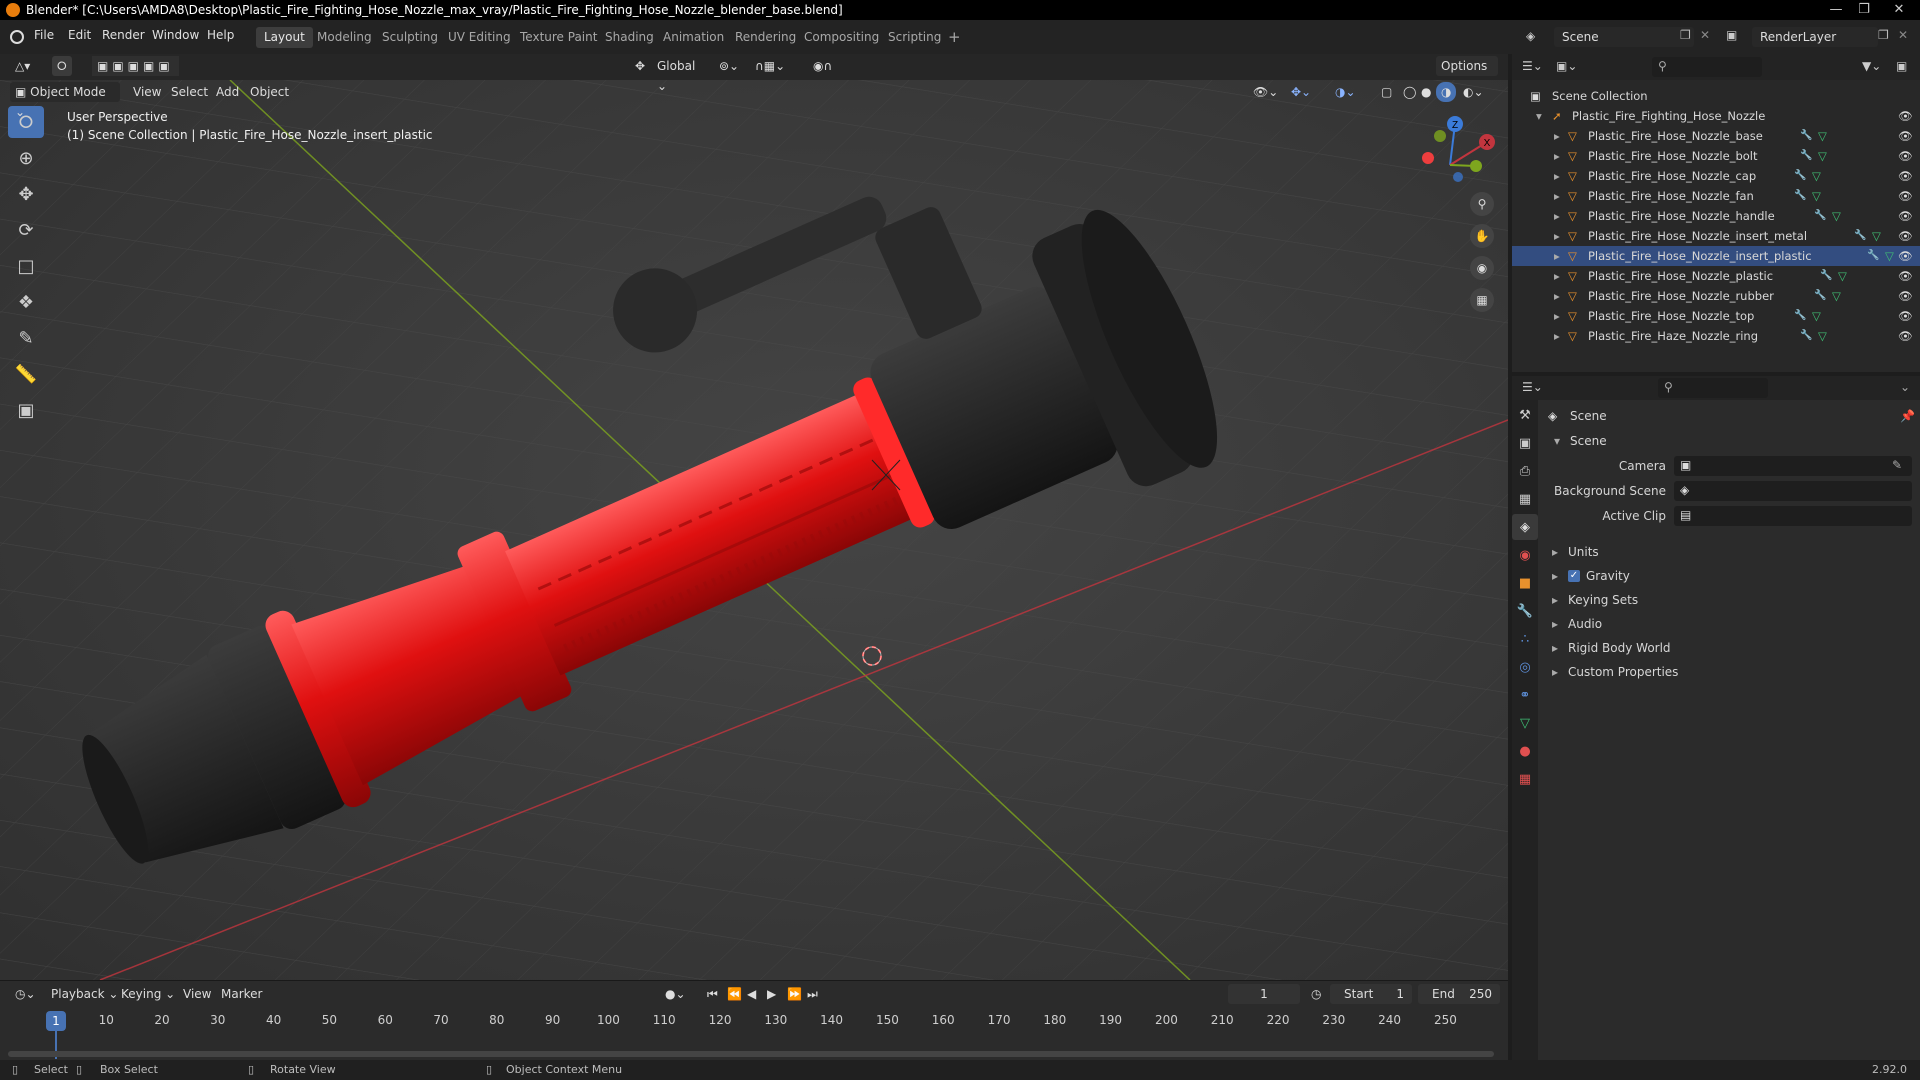  What do you see at coordinates (1707, 67) in the screenshot?
I see `outliner-search-input: ⚲` at bounding box center [1707, 67].